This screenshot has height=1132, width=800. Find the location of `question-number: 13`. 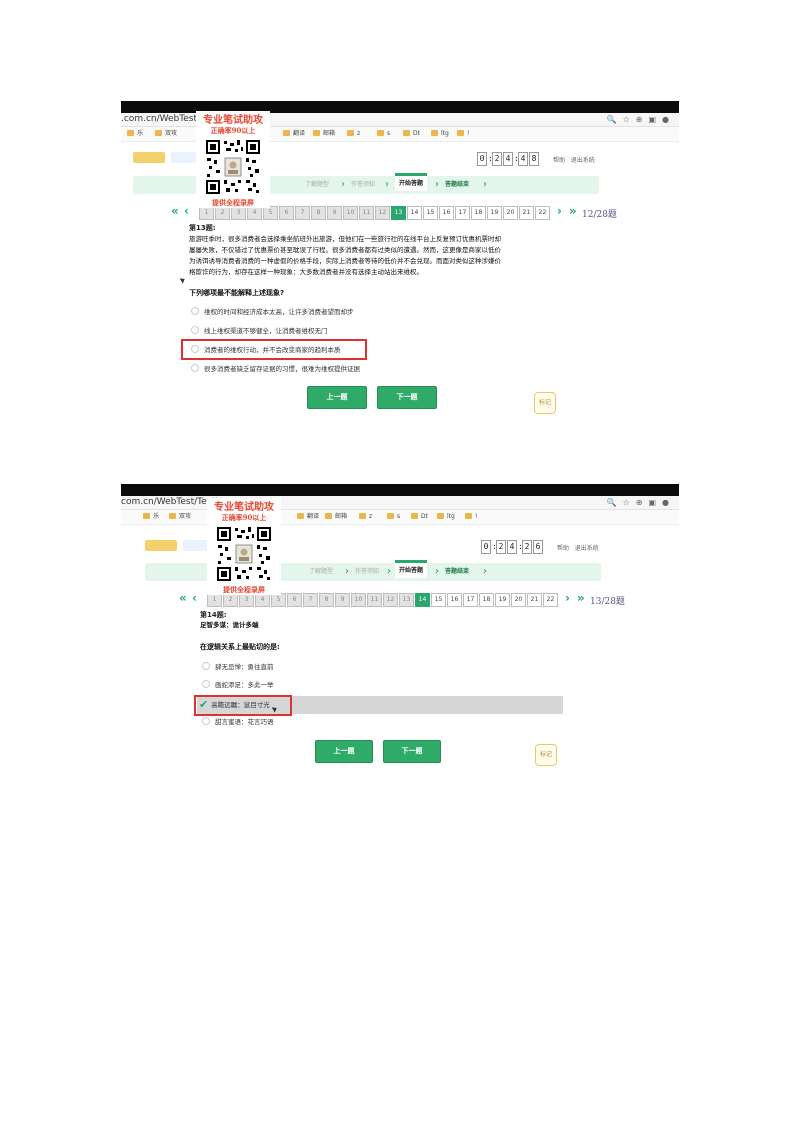

question-number: 13 is located at coordinates (406, 600).